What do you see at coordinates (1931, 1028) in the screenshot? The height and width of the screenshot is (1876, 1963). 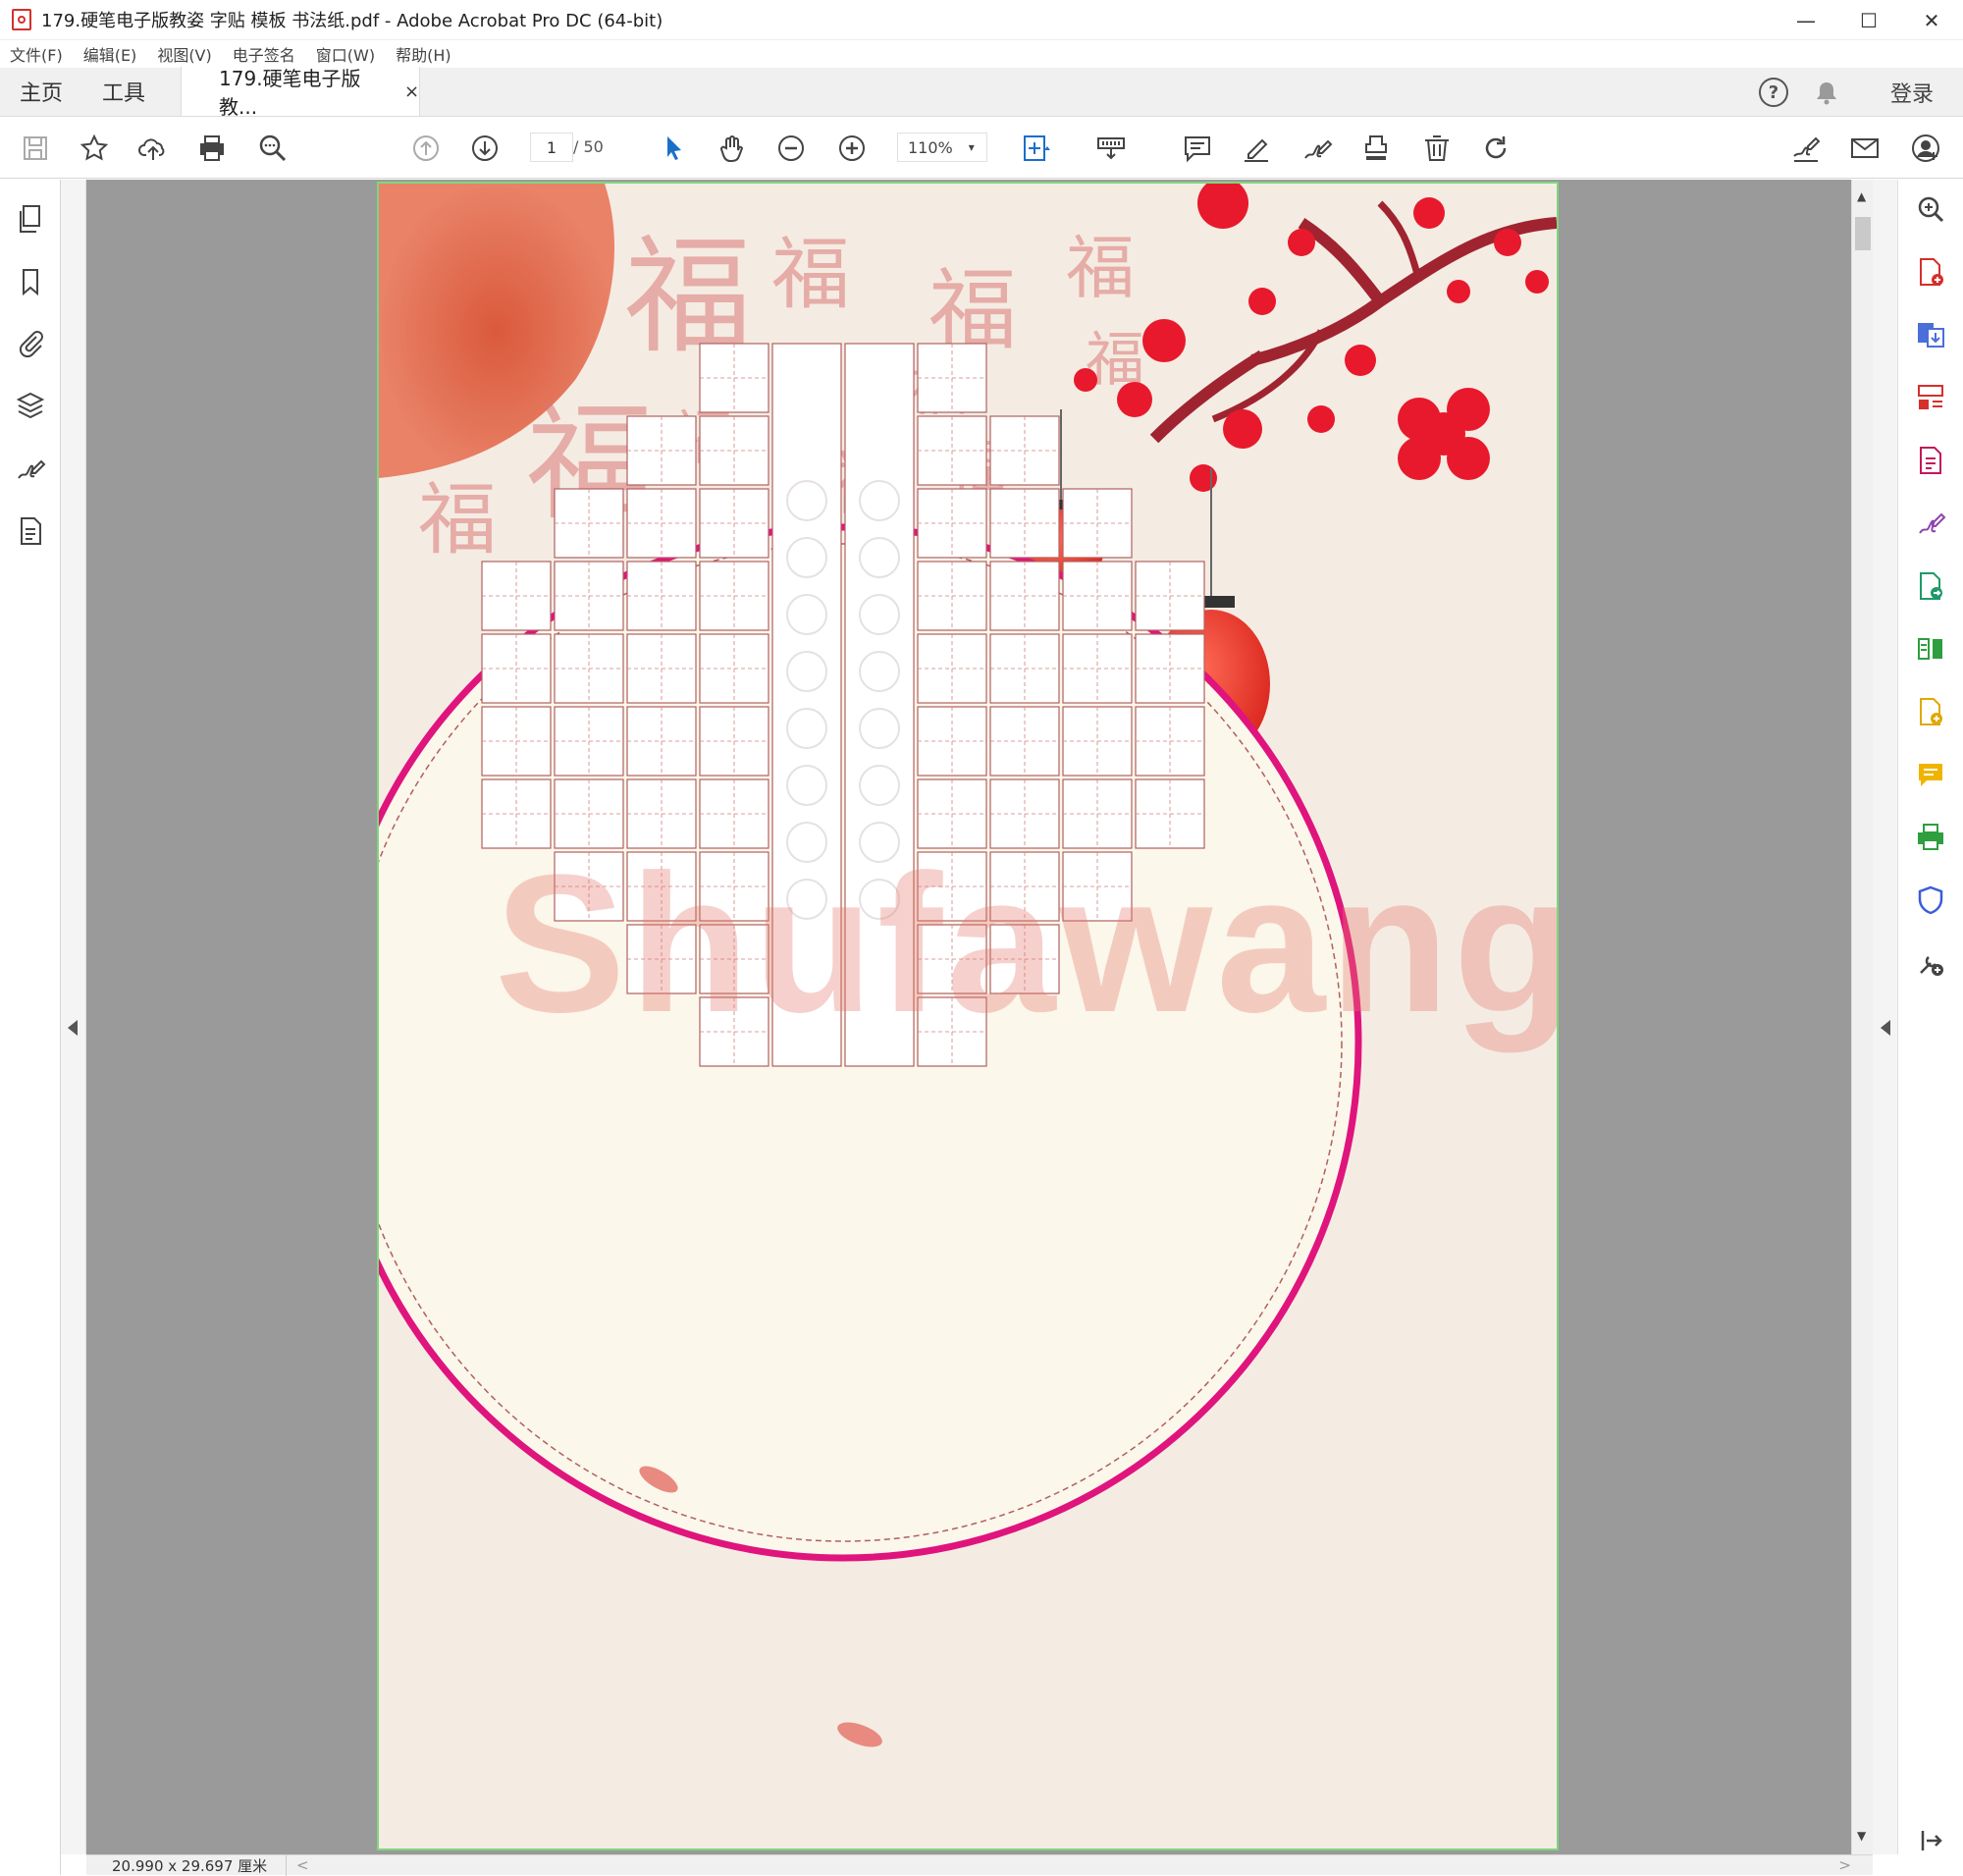 I see `right-tools-panel` at bounding box center [1931, 1028].